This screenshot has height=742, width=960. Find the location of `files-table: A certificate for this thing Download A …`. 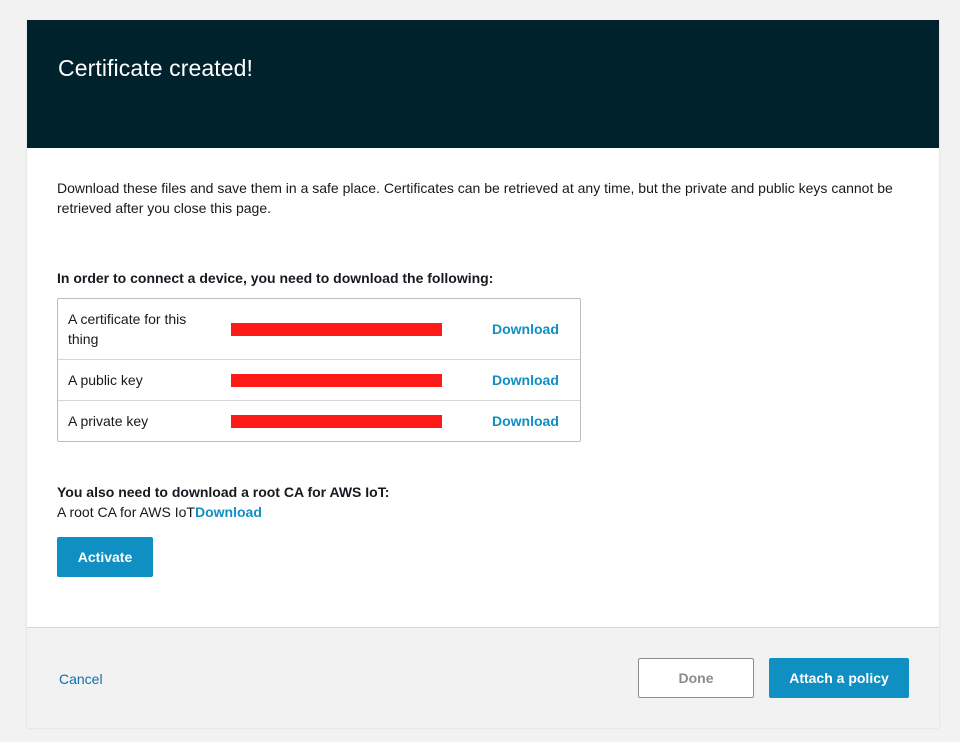

files-table: A certificate for this thing Download A … is located at coordinates (319, 370).